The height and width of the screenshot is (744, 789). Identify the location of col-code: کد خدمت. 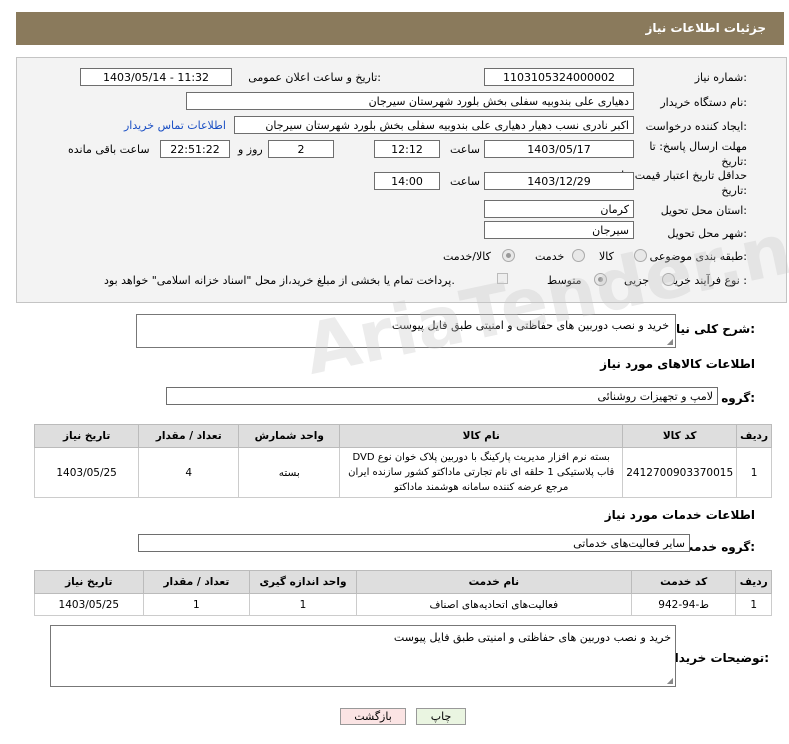
(683, 582).